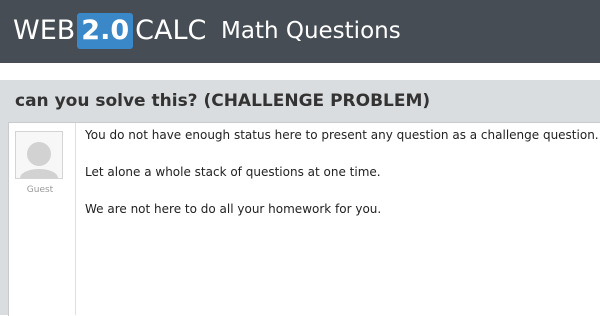 This screenshot has height=316, width=600. I want to click on answer-username: Guest, so click(40, 190).